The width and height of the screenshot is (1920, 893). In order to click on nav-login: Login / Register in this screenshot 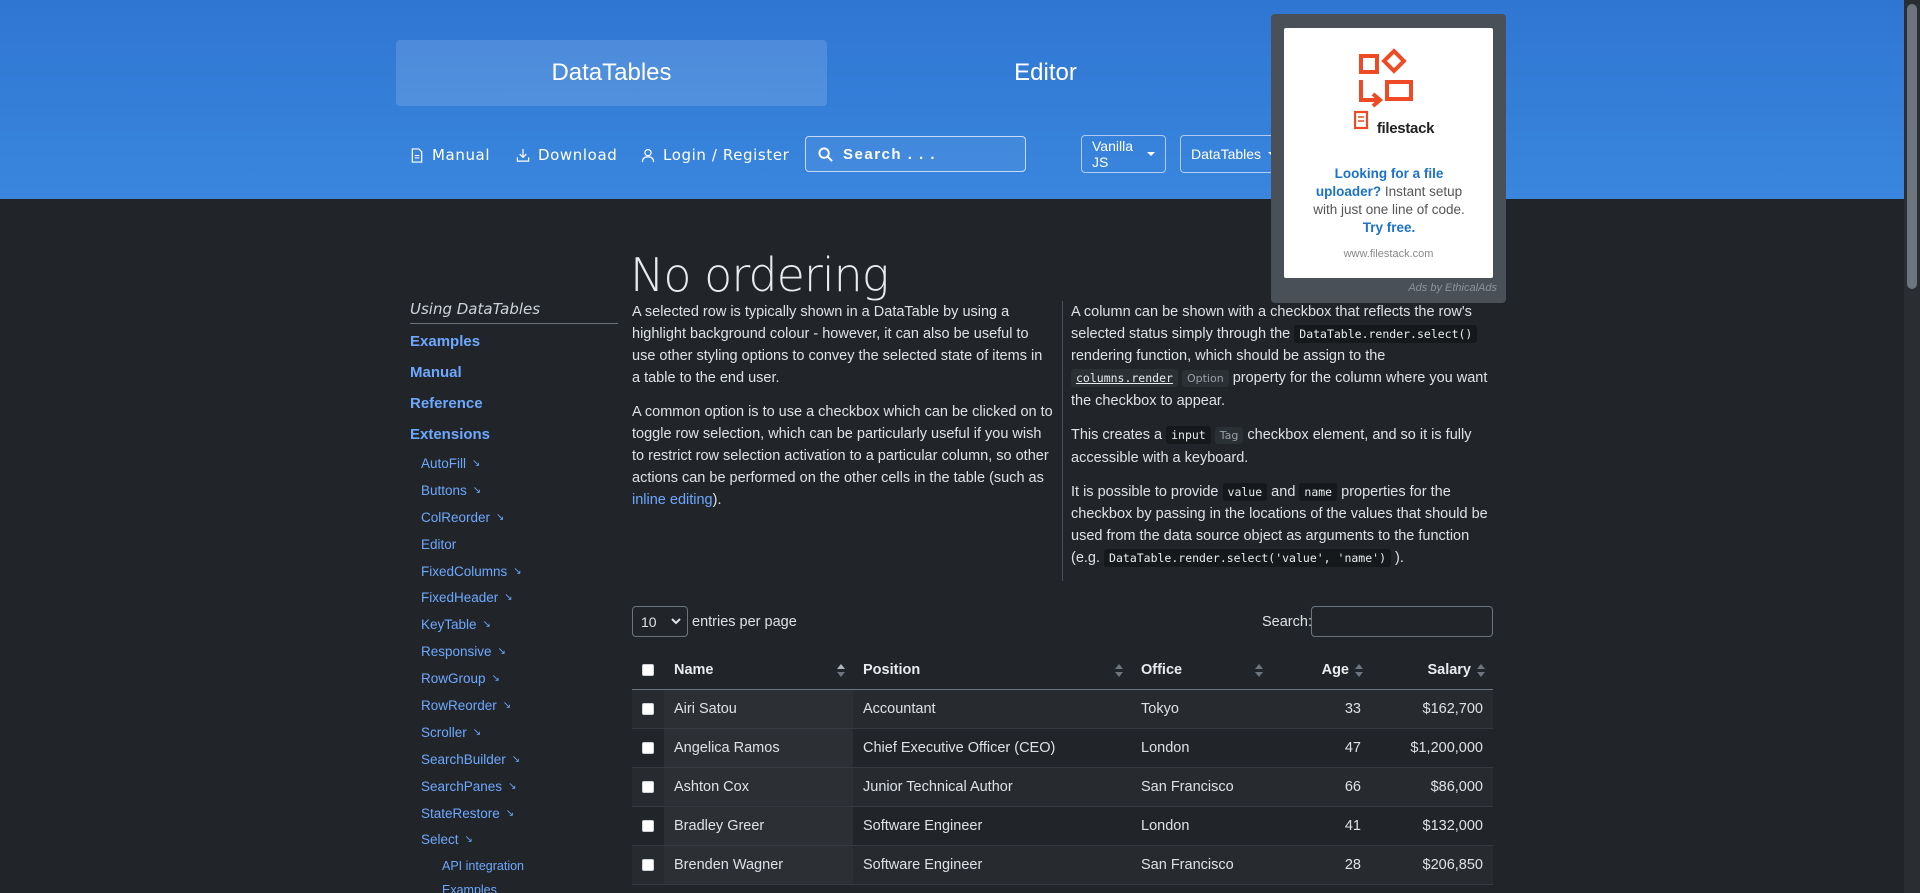, I will do `click(715, 155)`.